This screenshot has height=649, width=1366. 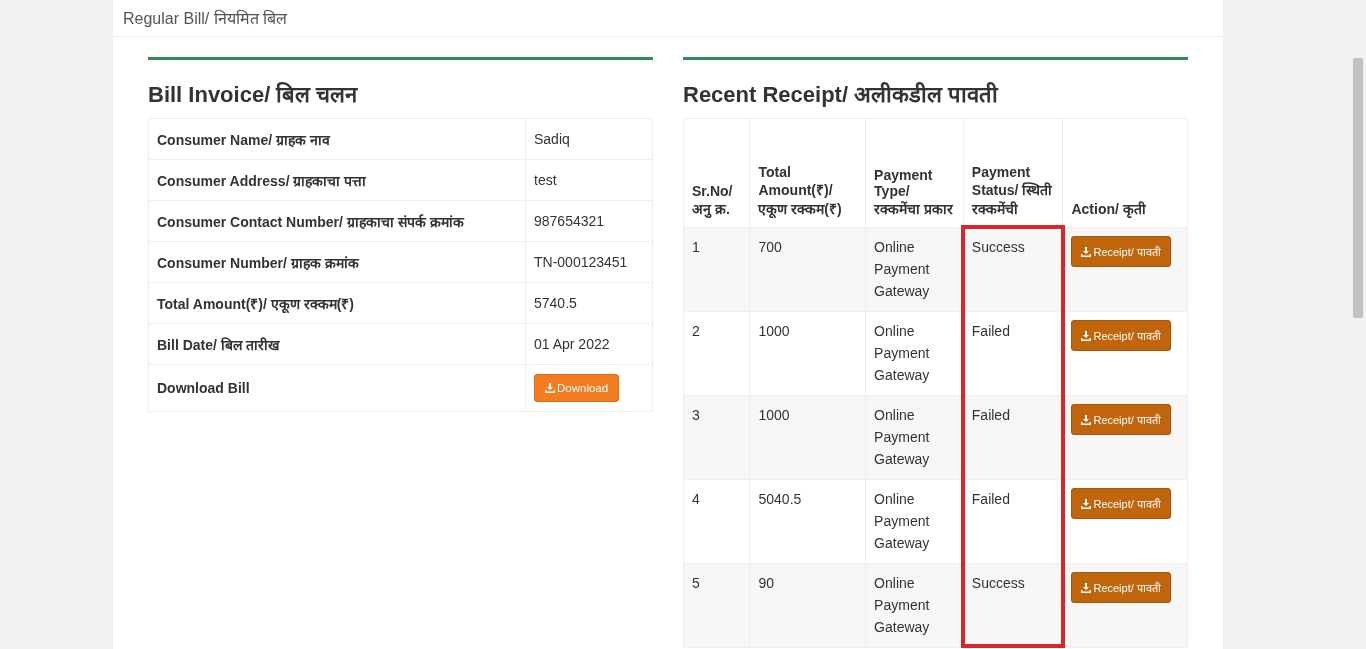 What do you see at coordinates (914, 192) in the screenshot?
I see `column-header: Payment Type/ रक्कमेंचा प्रकार` at bounding box center [914, 192].